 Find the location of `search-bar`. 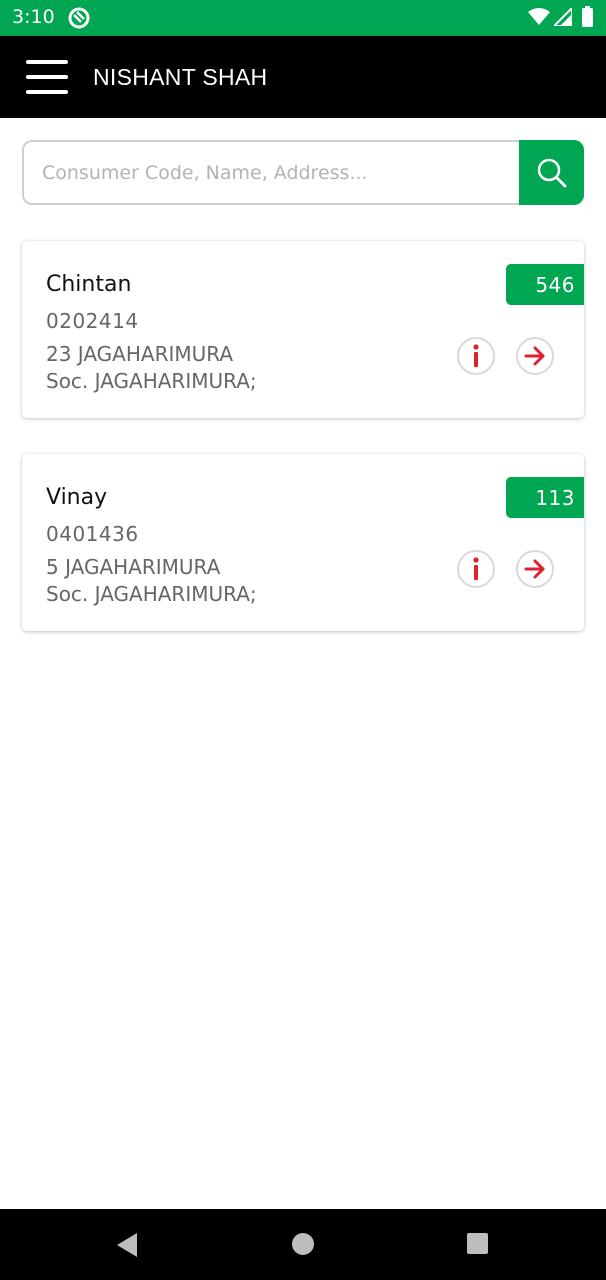

search-bar is located at coordinates (303, 172).